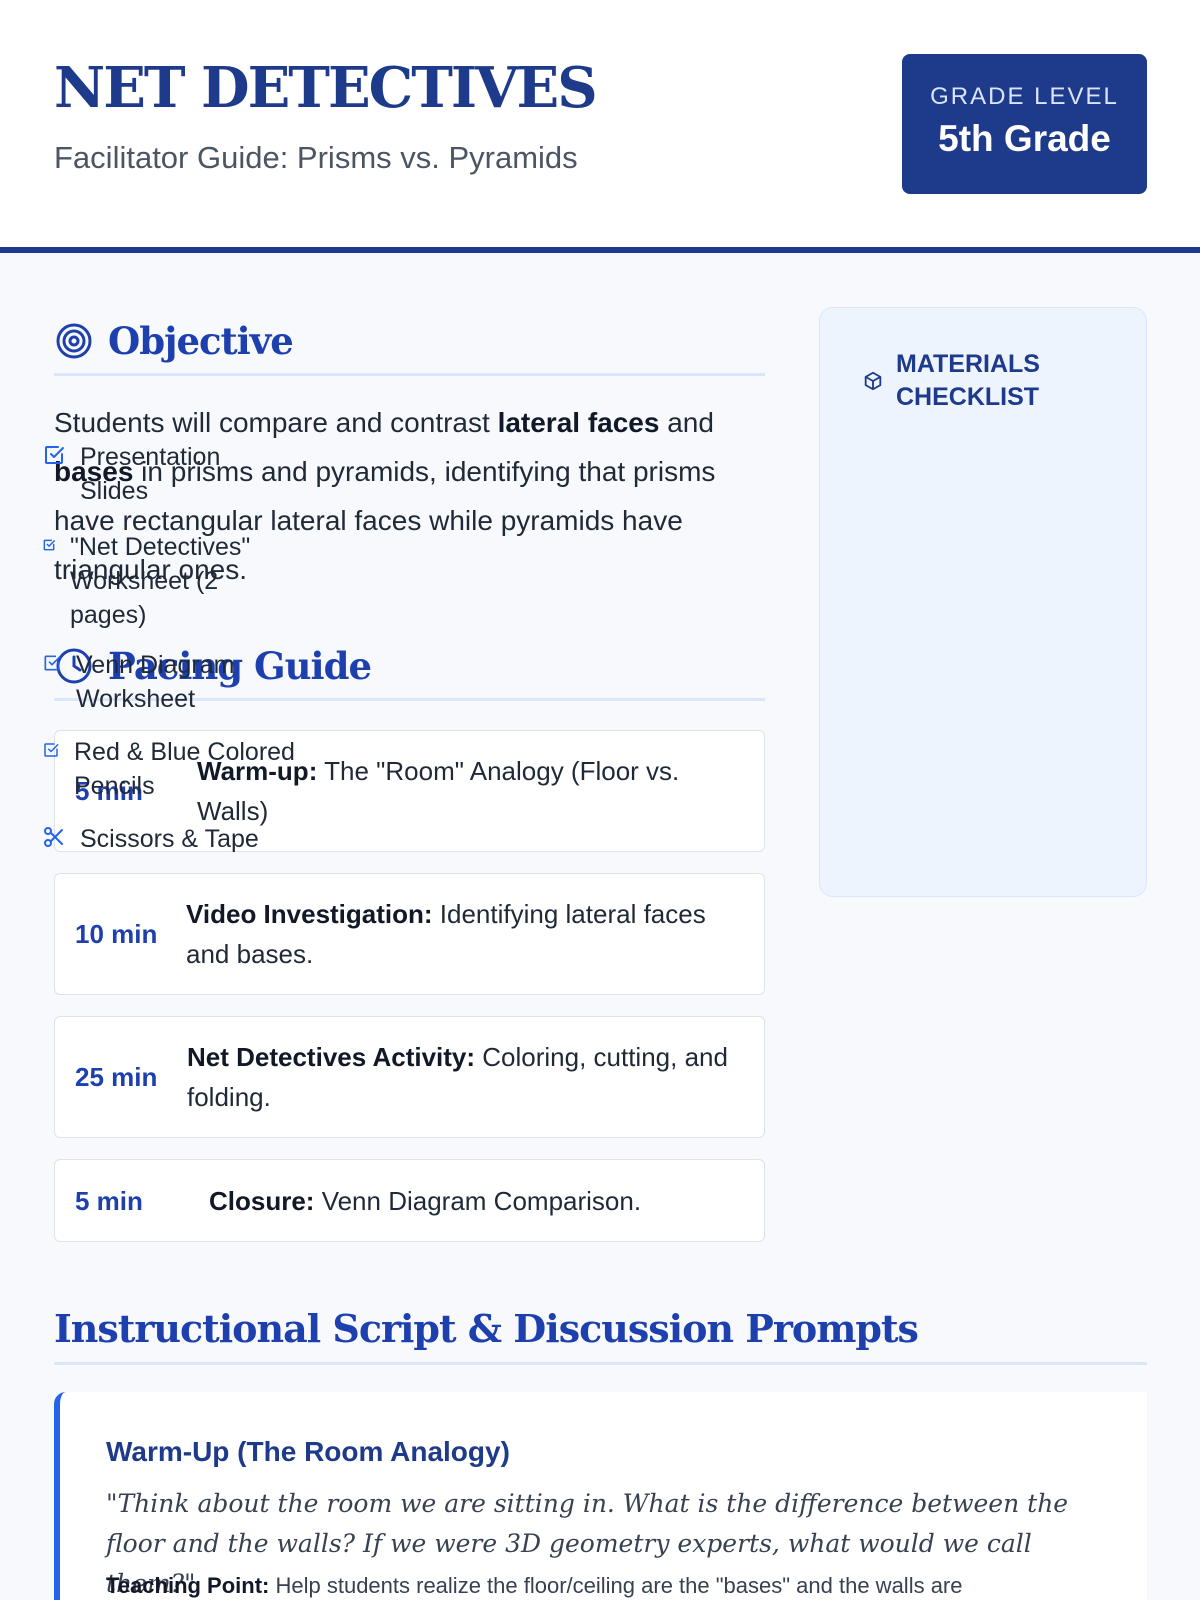  Describe the element at coordinates (326, 88) in the screenshot. I see `document-title: NET DETECTIVES` at that location.